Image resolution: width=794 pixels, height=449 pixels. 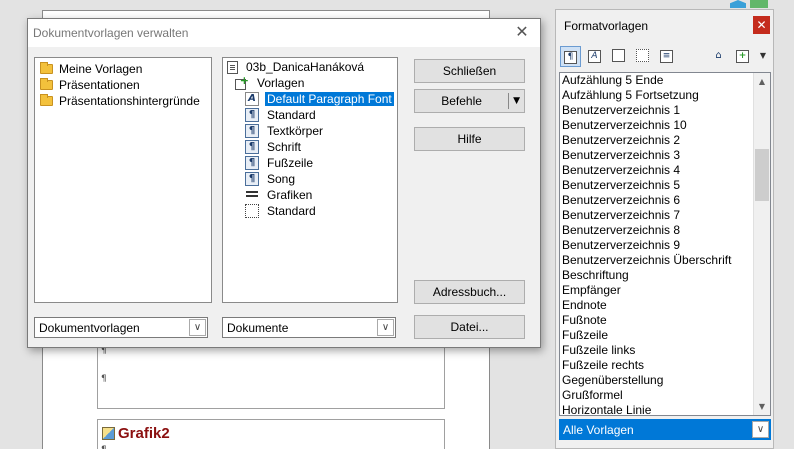 What do you see at coordinates (658, 125) in the screenshot?
I see `style-list-item: Benutzerverzeichnis 10` at bounding box center [658, 125].